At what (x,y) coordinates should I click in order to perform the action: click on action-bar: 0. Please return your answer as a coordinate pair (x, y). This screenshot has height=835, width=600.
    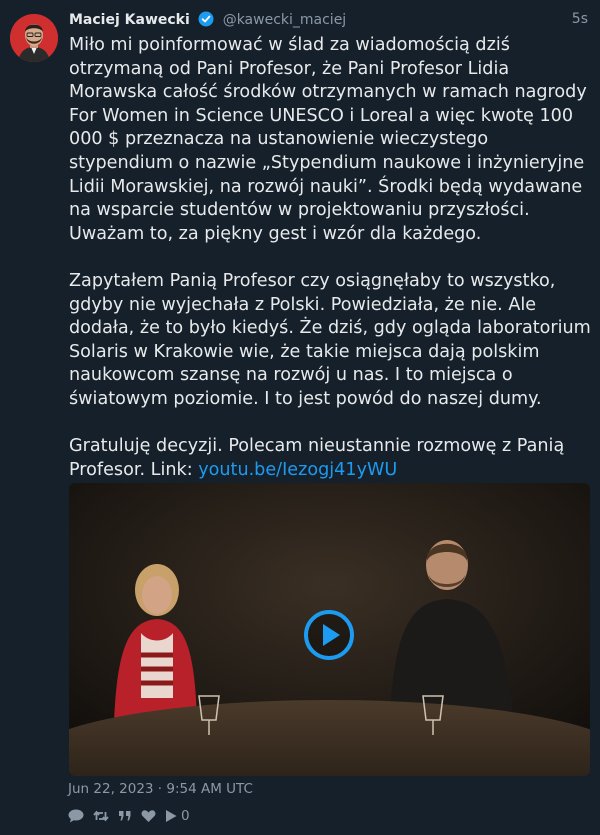
    Looking at the image, I should click on (133, 816).